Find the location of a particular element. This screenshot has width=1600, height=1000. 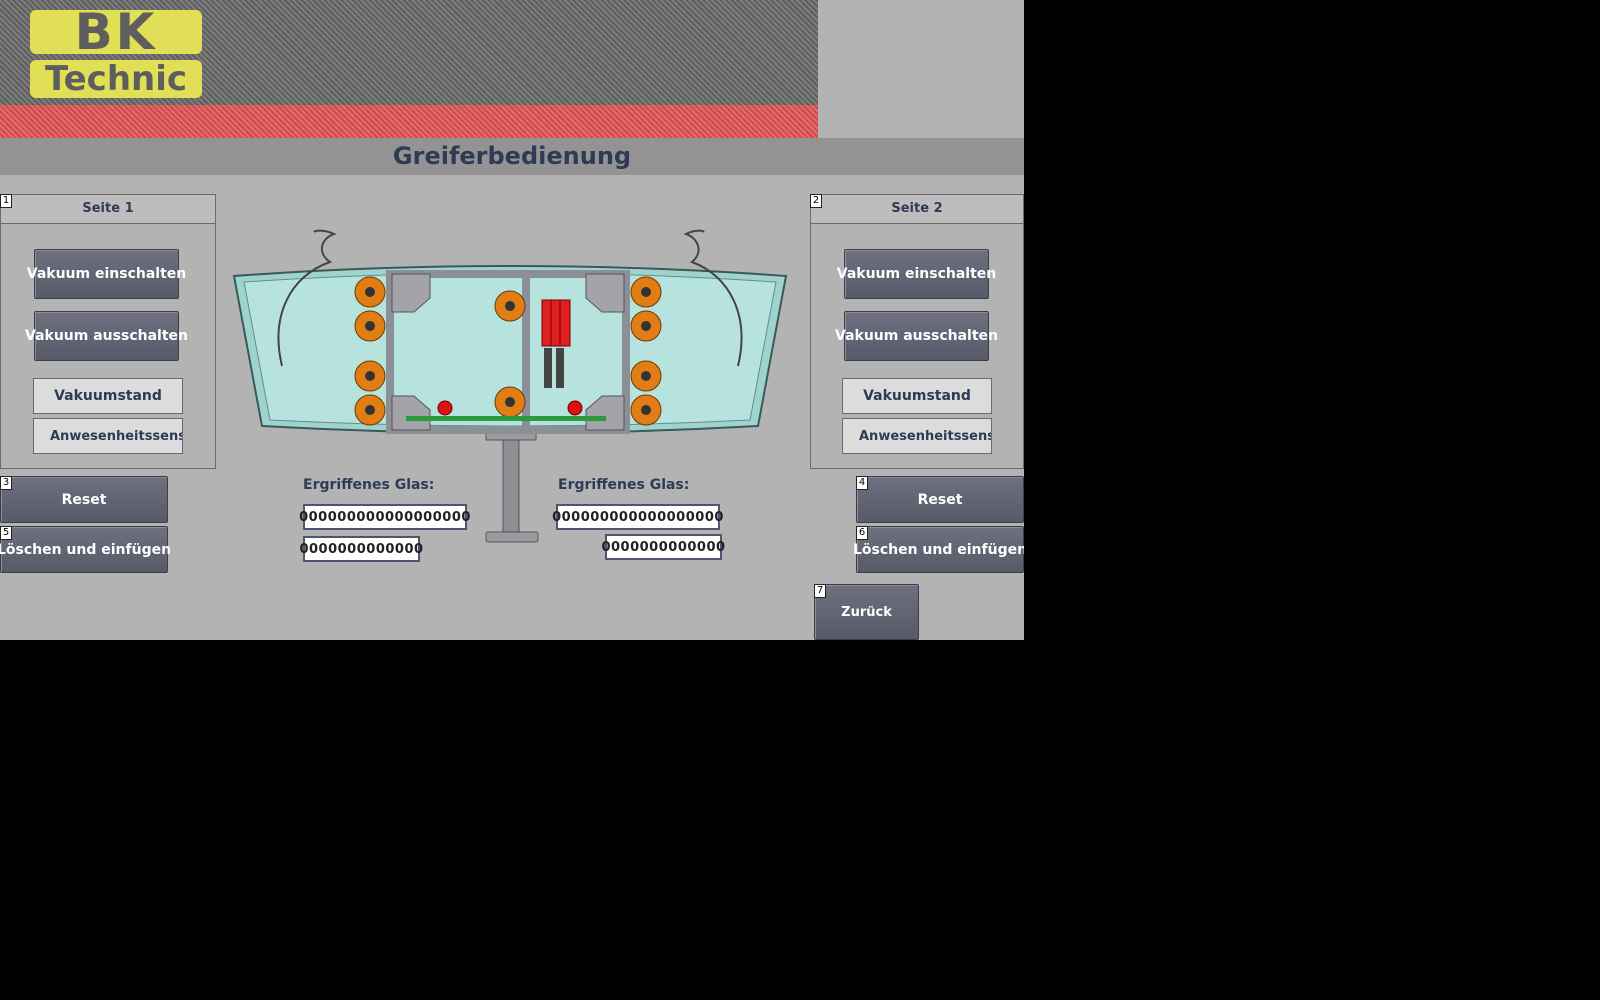

side1-tag: 1 is located at coordinates (6, 201).